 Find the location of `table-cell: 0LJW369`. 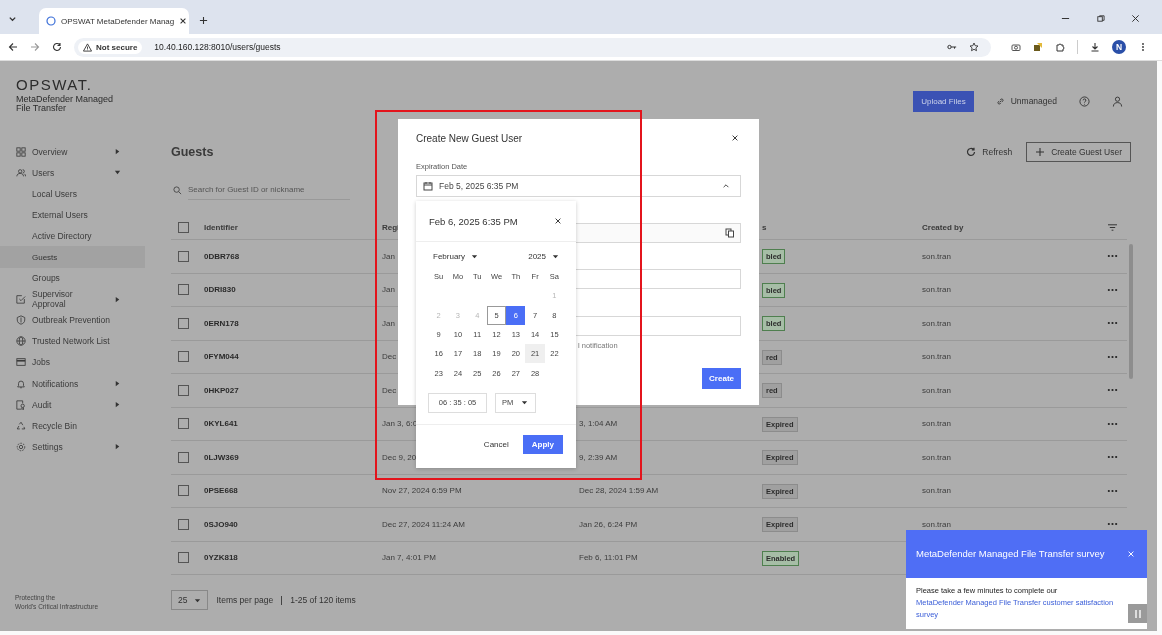

table-cell: 0LJW369 is located at coordinates (221, 457).